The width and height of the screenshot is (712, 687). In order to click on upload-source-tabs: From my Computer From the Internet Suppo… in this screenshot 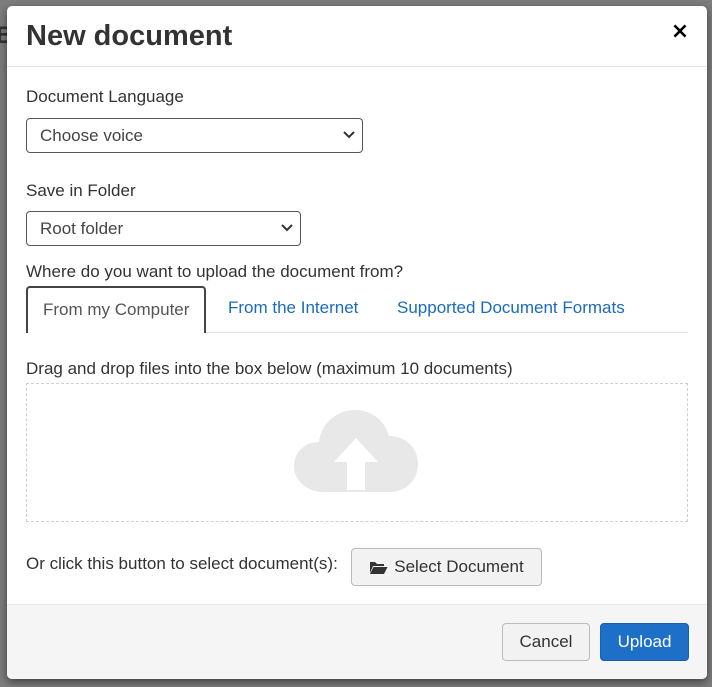, I will do `click(357, 309)`.